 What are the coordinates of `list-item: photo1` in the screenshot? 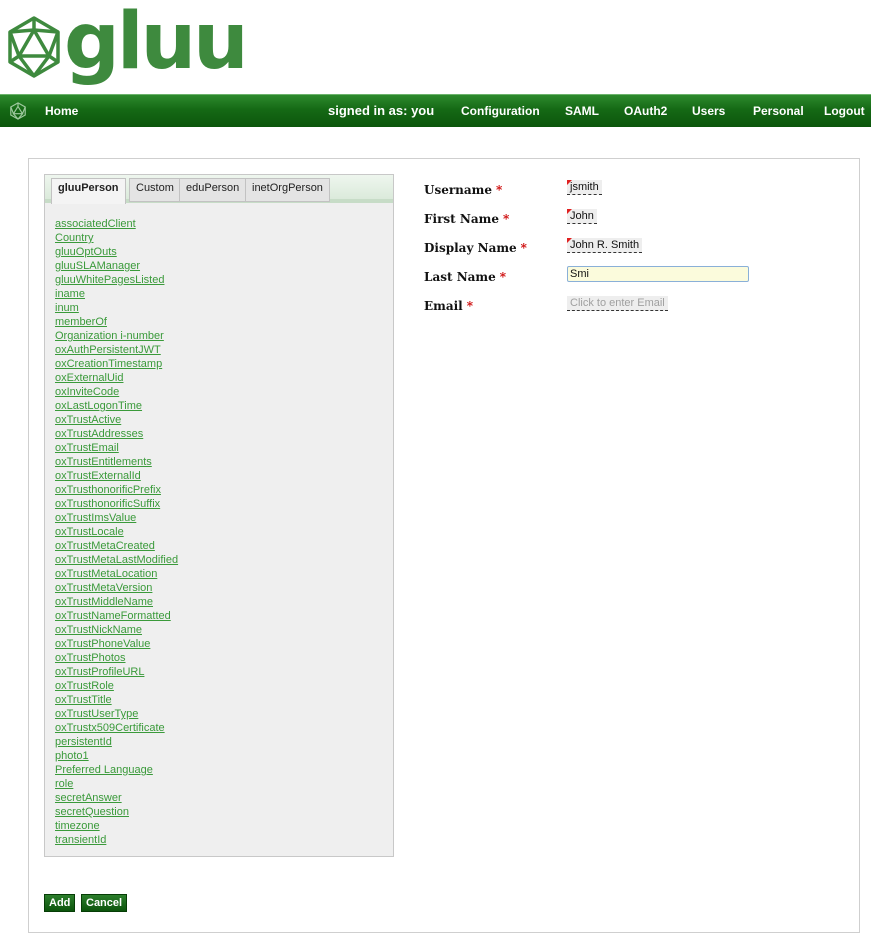 It's located at (116, 756).